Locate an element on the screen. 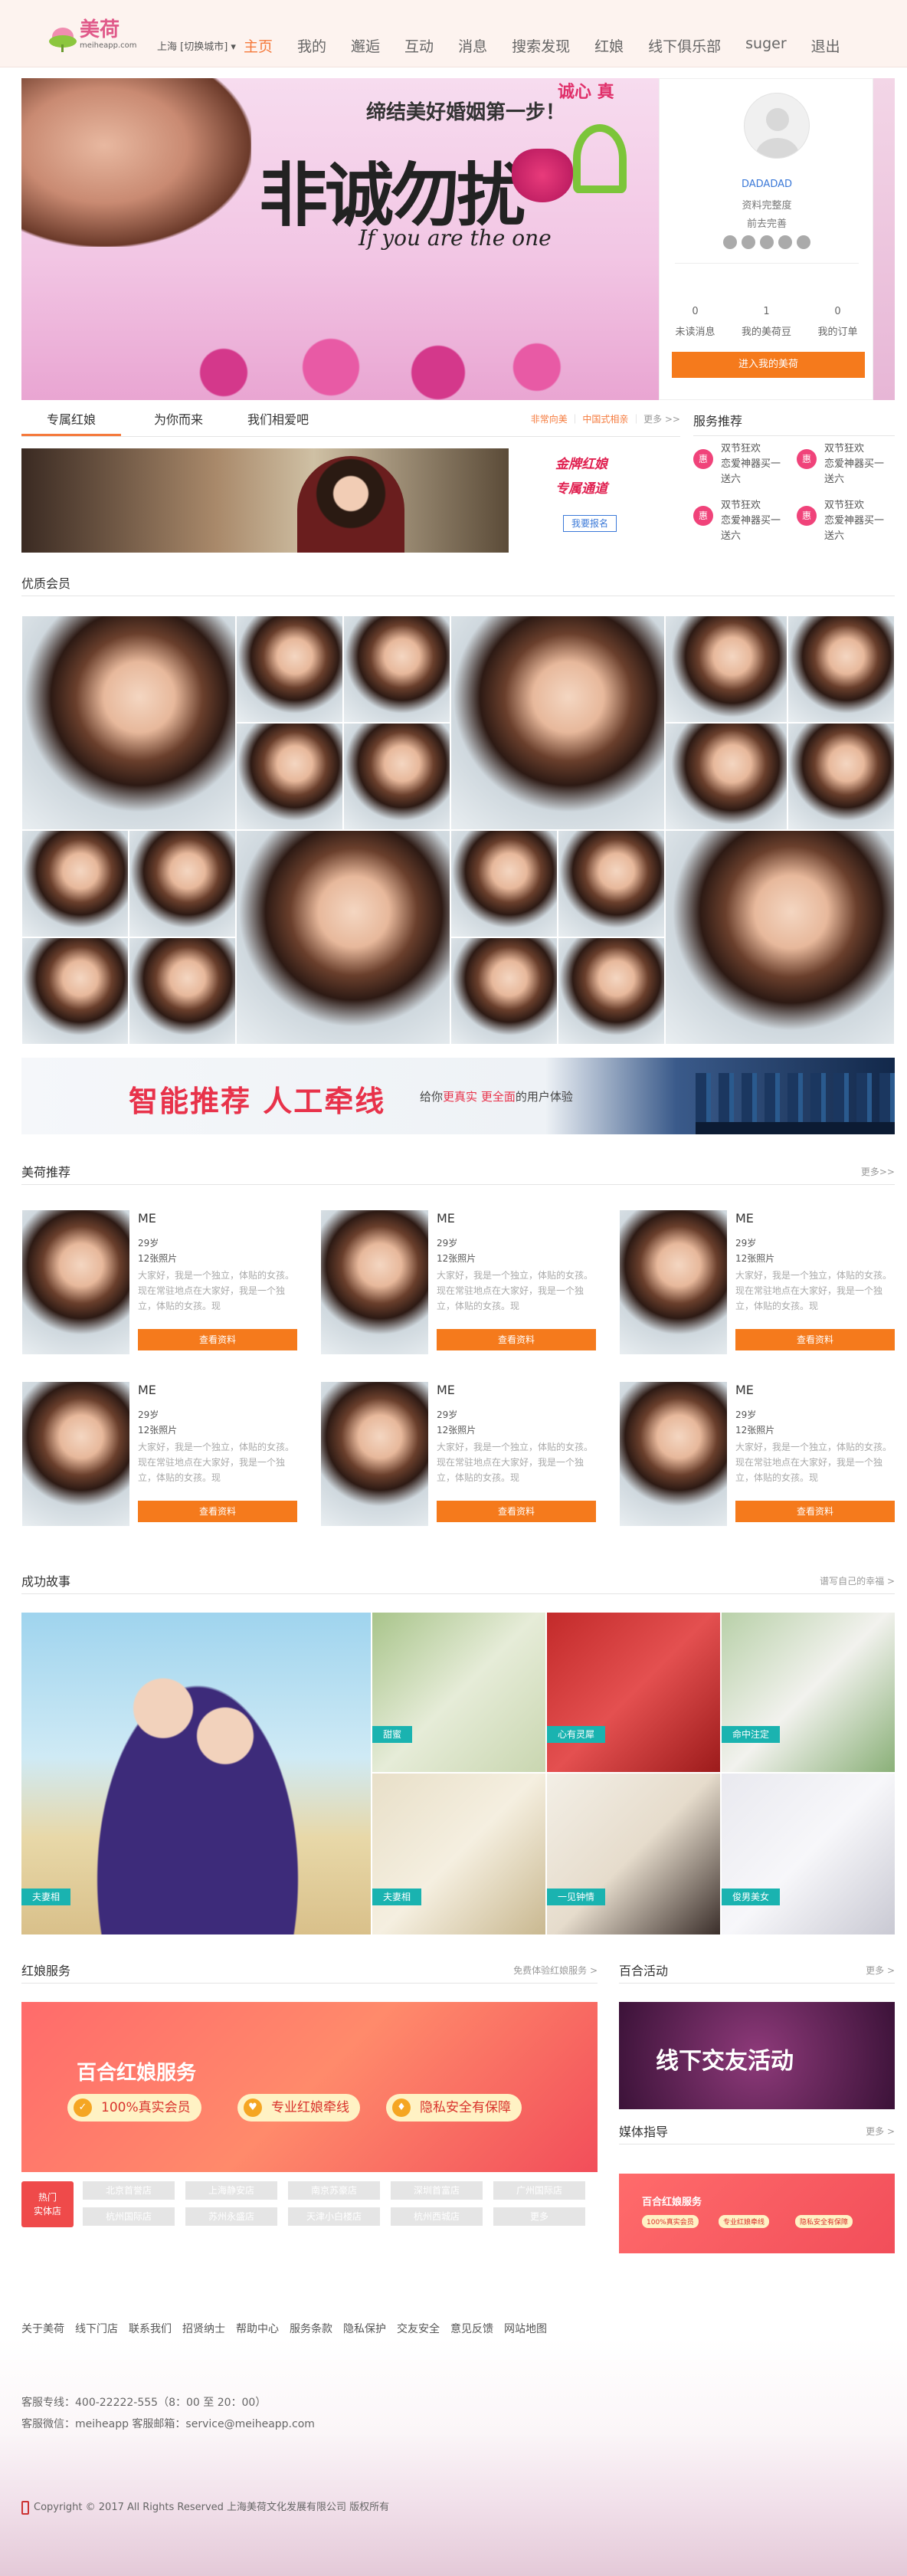 This screenshot has height=2576, width=907. stat-unread: 0 未读消息 is located at coordinates (695, 322).